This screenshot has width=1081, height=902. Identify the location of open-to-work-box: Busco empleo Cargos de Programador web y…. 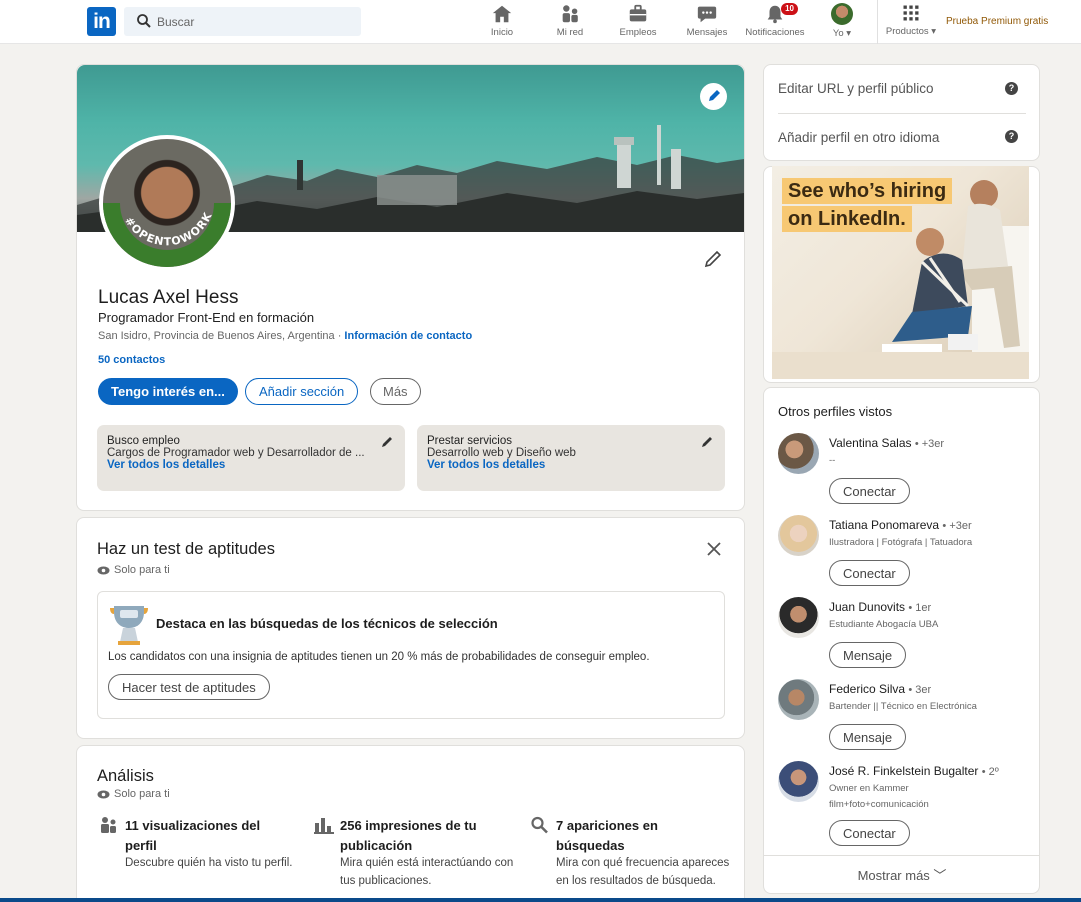
(251, 458).